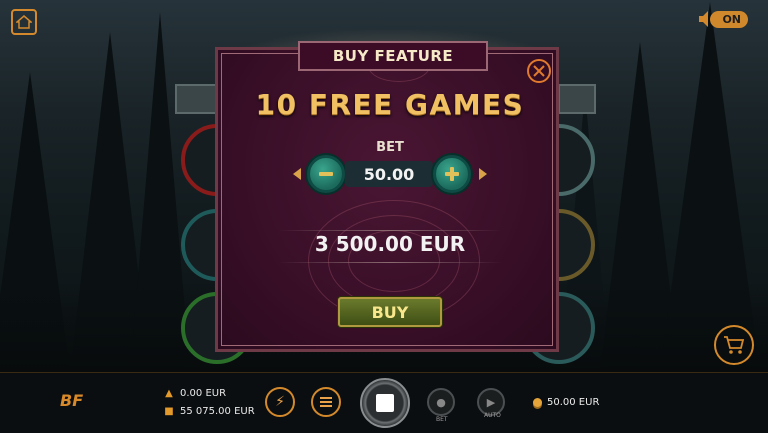 This screenshot has height=433, width=768. What do you see at coordinates (217, 411) in the screenshot?
I see `balance-value: 55 075.00 EUR` at bounding box center [217, 411].